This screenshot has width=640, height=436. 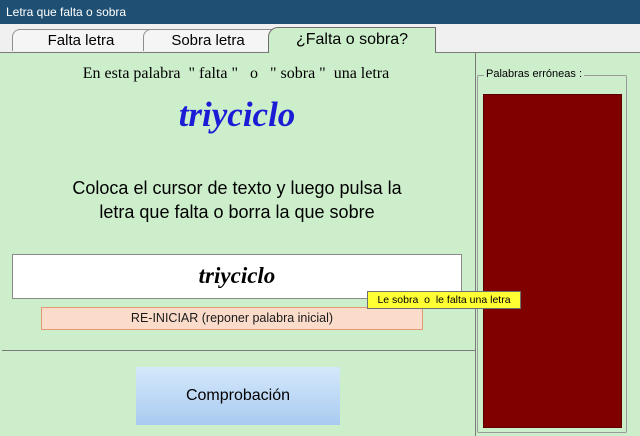 What do you see at coordinates (66, 12) in the screenshot?
I see `window-title: Letra que falta o sobra` at bounding box center [66, 12].